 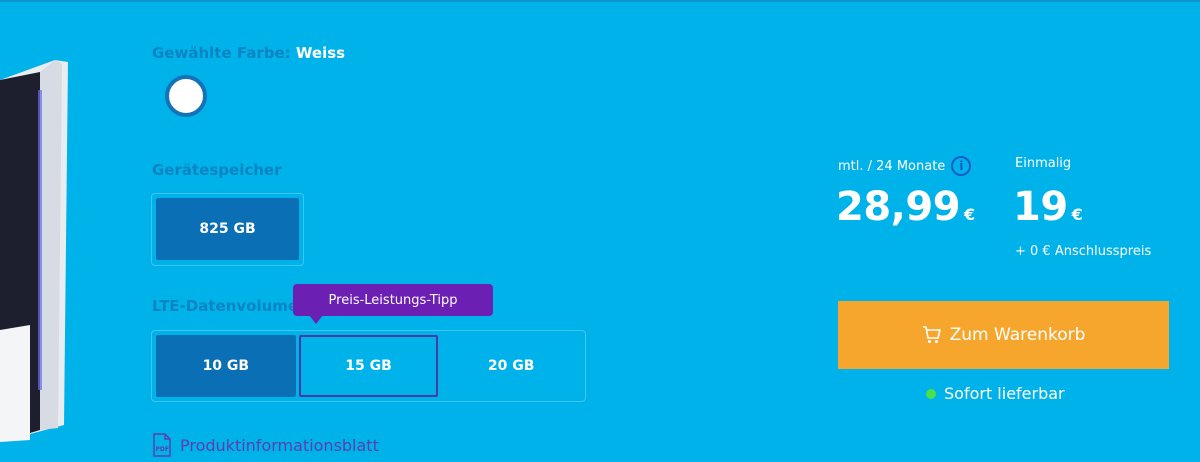 What do you see at coordinates (393, 300) in the screenshot?
I see `price-tip-tooltip: Preis-Leistungs-Tipp` at bounding box center [393, 300].